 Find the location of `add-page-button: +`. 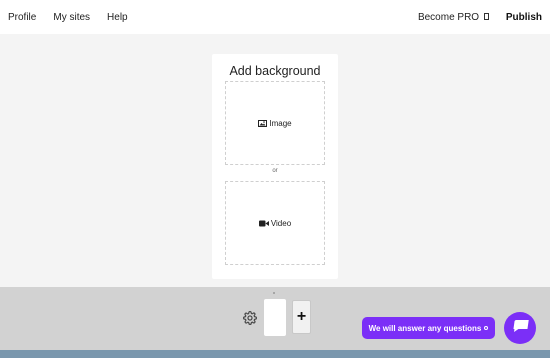

add-page-button: + is located at coordinates (301, 317).